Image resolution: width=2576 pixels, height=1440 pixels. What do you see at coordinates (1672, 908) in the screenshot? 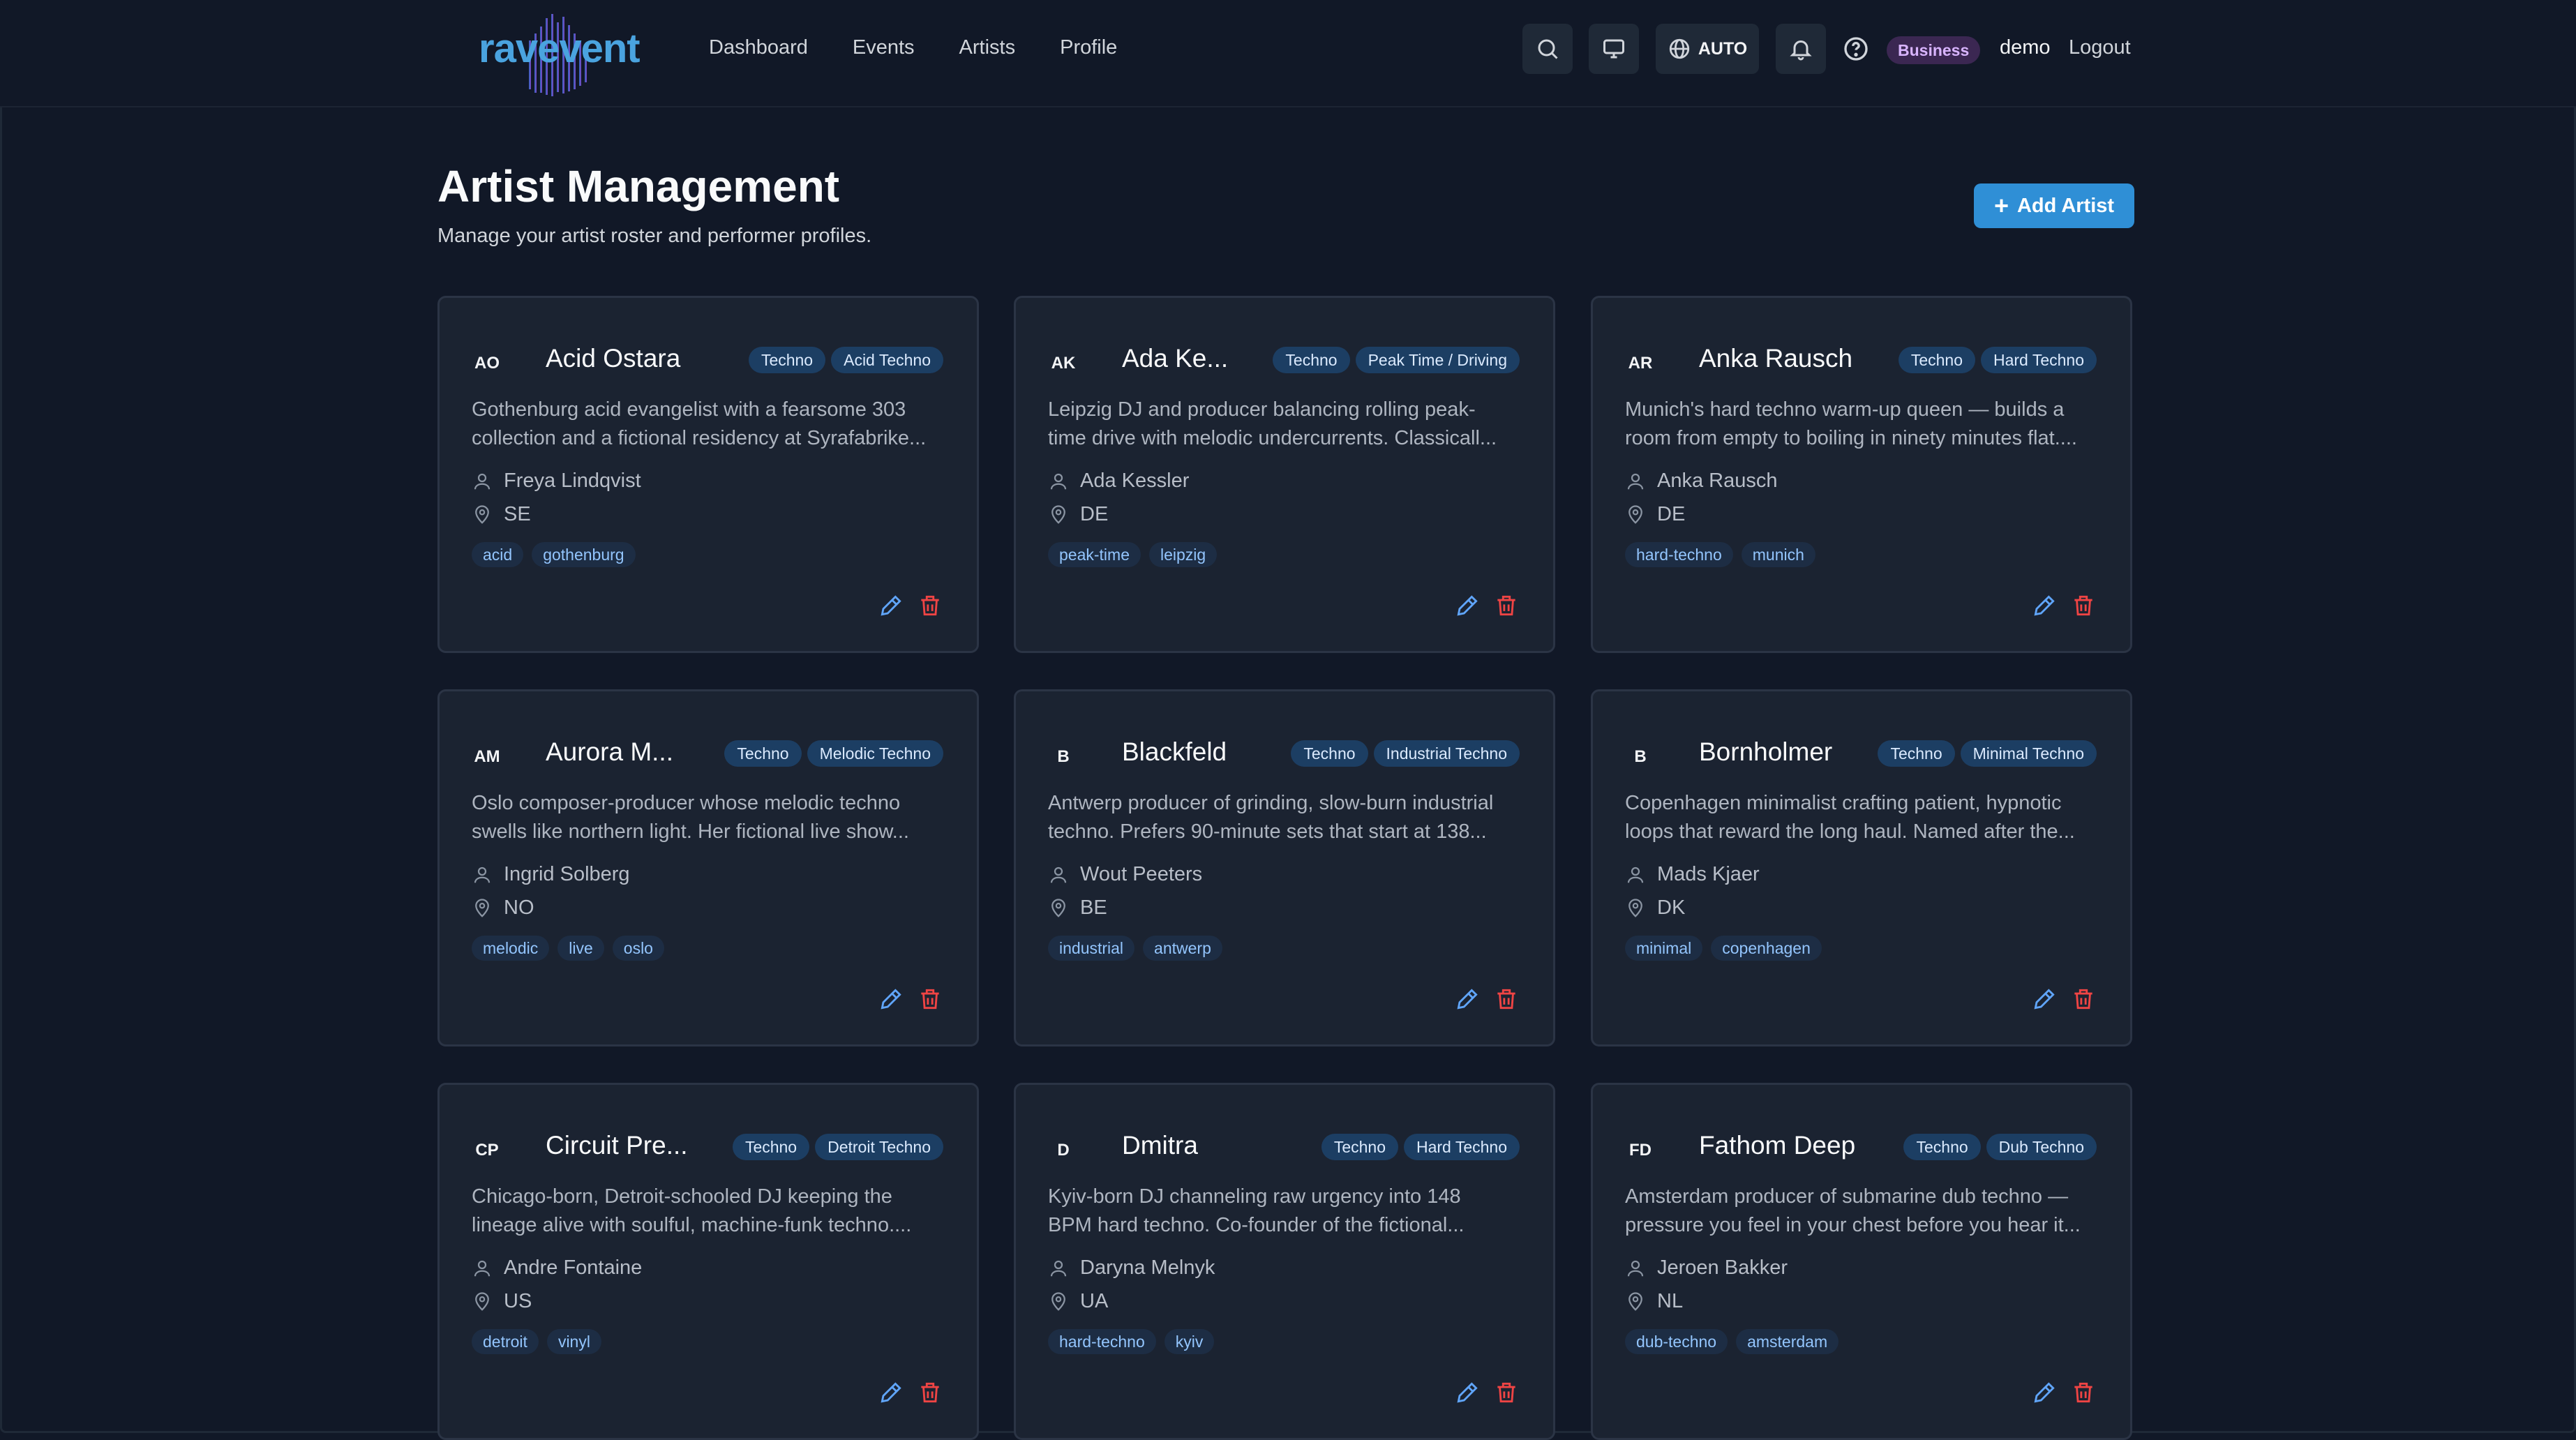
I see `country-code: DK` at bounding box center [1672, 908].